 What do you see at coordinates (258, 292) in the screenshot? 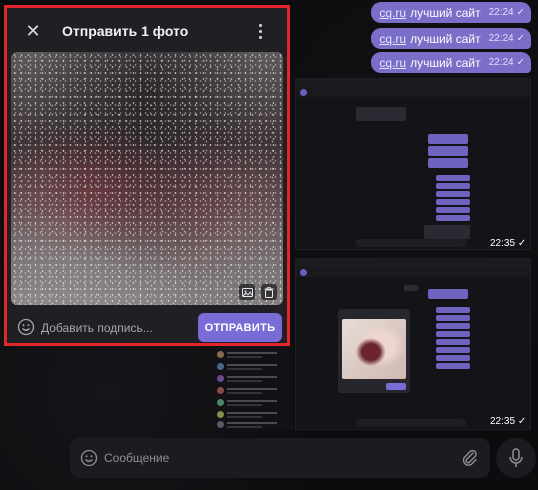
I see `photo-tools` at bounding box center [258, 292].